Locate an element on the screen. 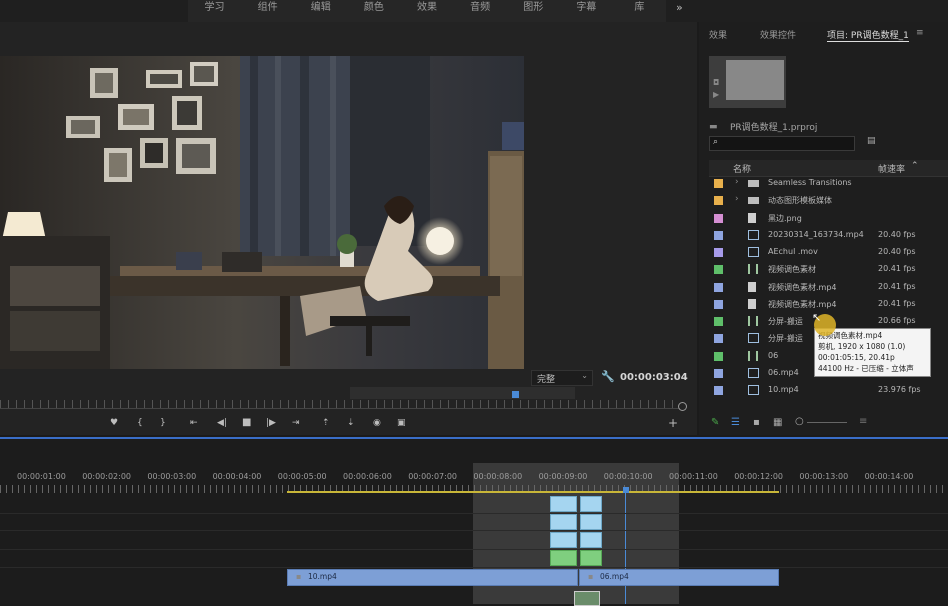  monitor-ruler is located at coordinates (340, 404).